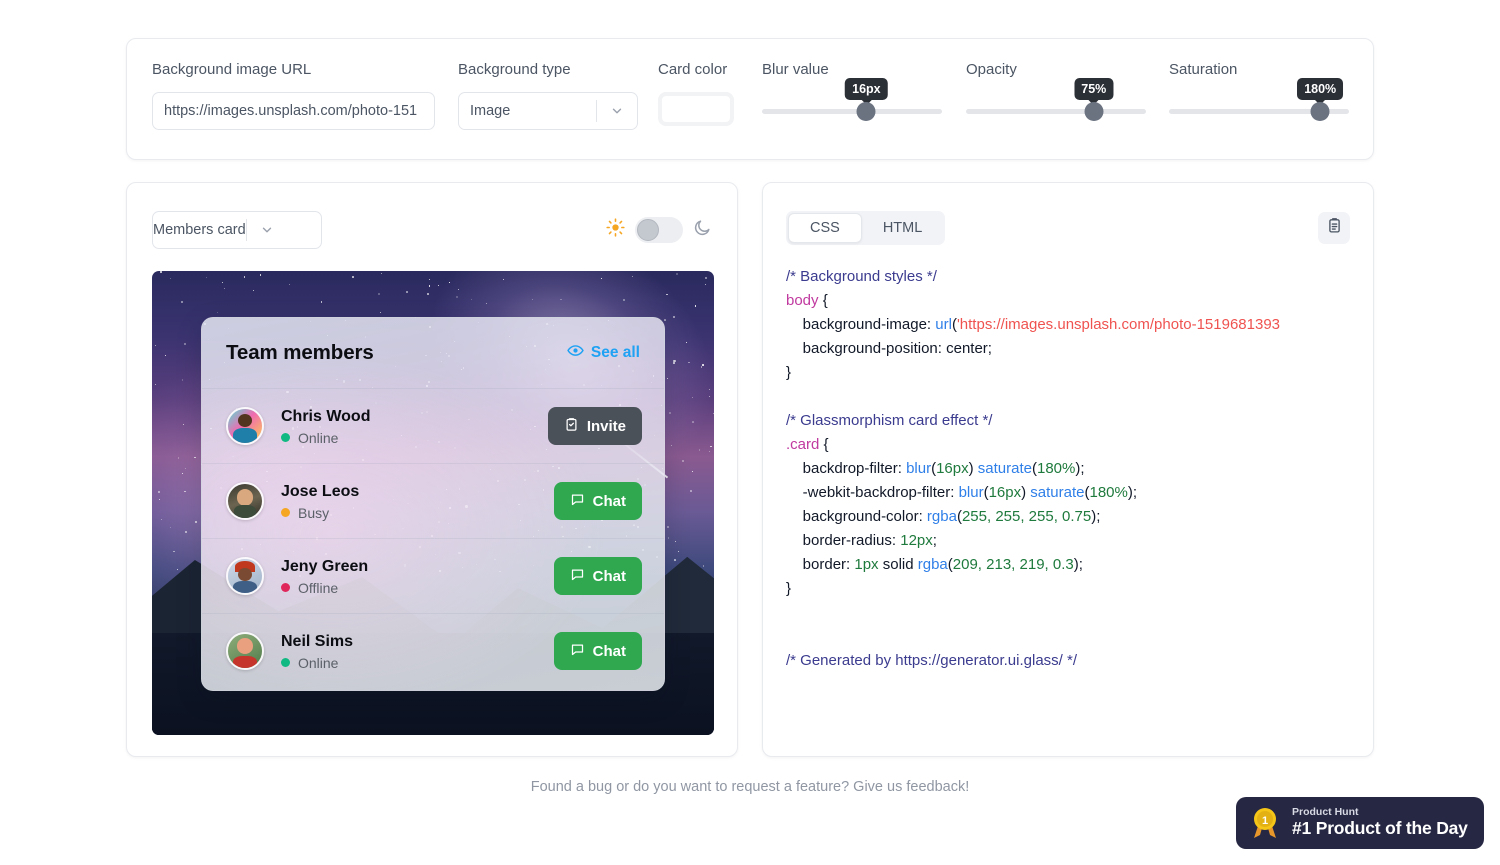 The image size is (1500, 865). I want to click on tab-html: HTML, so click(902, 228).